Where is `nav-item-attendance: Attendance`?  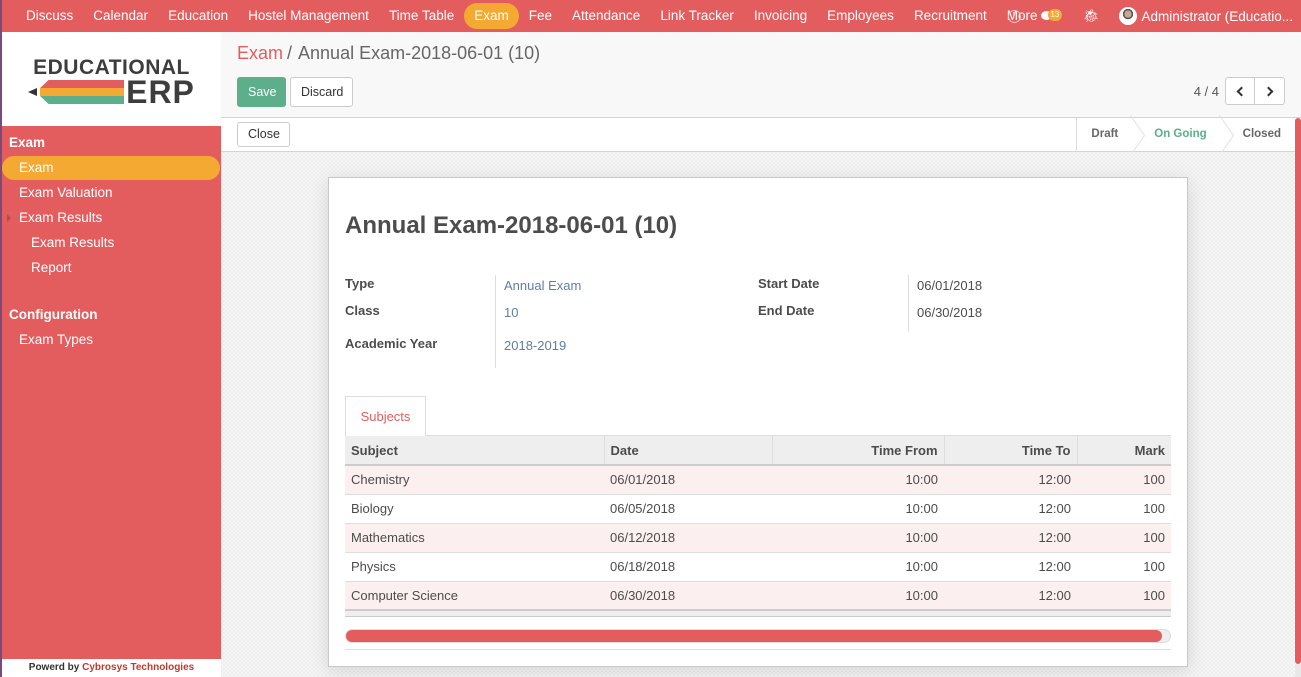 nav-item-attendance: Attendance is located at coordinates (606, 16).